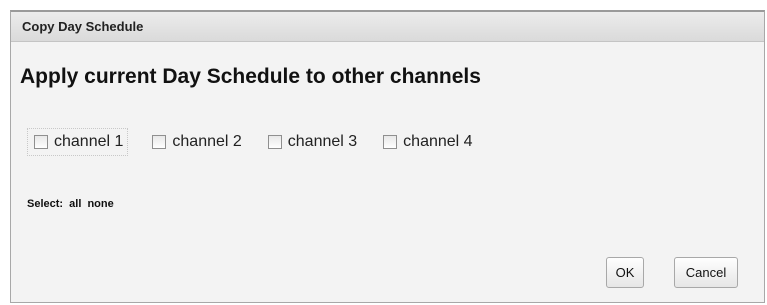  What do you see at coordinates (438, 141) in the screenshot?
I see `channel-4-label: channel 4` at bounding box center [438, 141].